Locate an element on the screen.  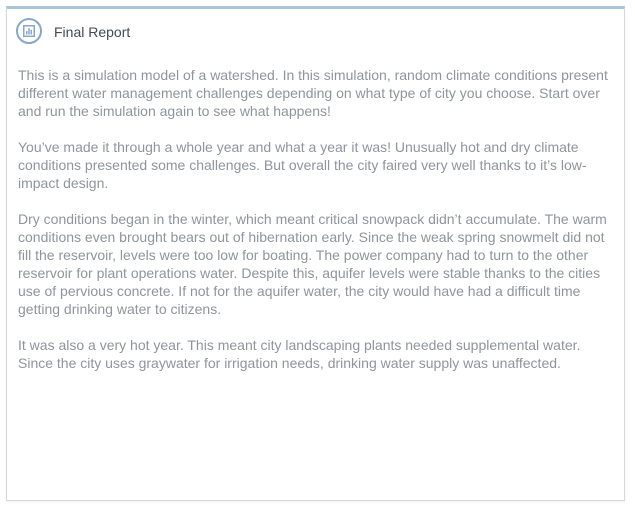
panel-title: Final Report is located at coordinates (92, 32).